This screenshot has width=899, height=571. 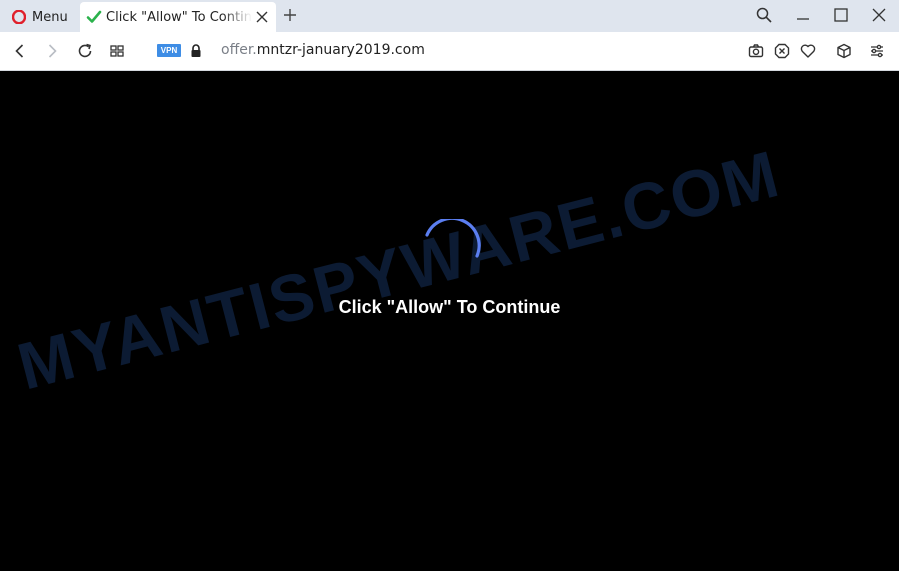 I want to click on menu-button: Menu, so click(x=40, y=17).